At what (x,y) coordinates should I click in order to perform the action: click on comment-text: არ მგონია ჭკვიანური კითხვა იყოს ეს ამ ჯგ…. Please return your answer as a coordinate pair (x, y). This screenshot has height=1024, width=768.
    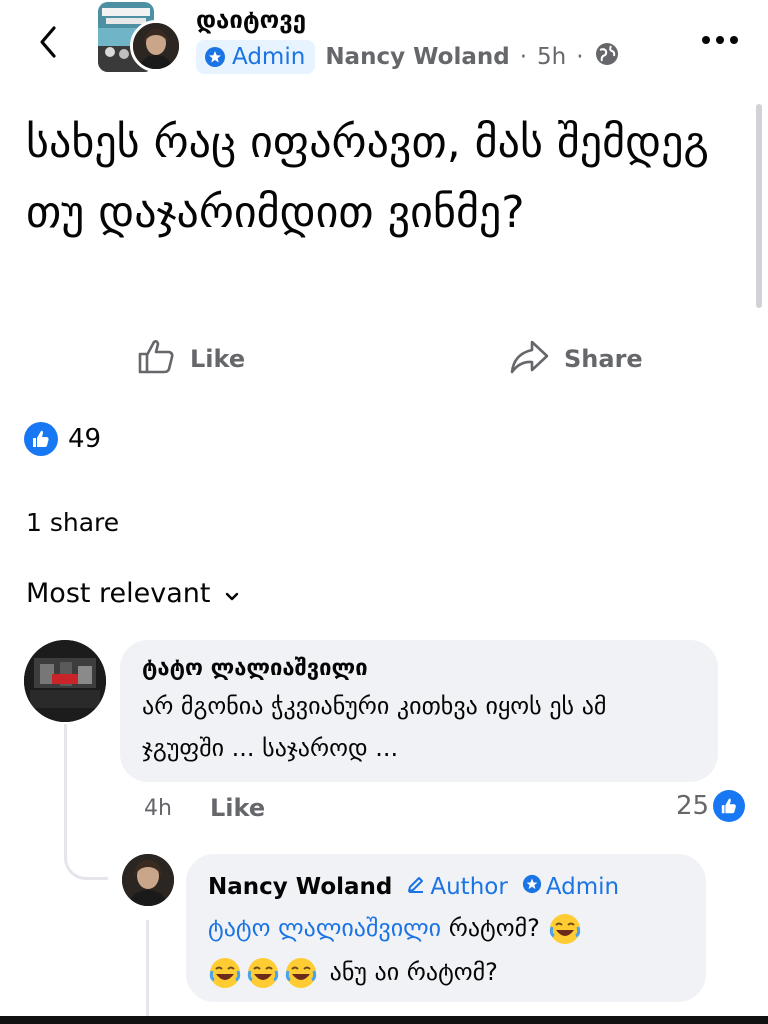
    Looking at the image, I should click on (374, 727).